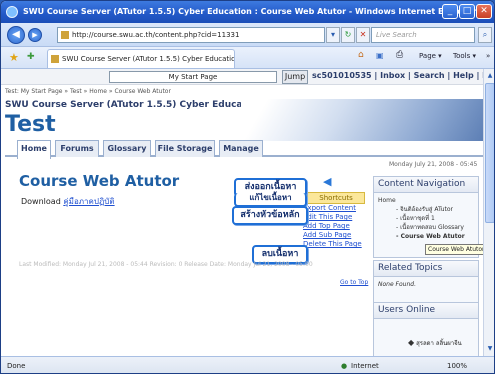  What do you see at coordinates (426, 236) in the screenshot?
I see `nav-item-course-web-atutor: - Course Web Atutor` at bounding box center [426, 236].